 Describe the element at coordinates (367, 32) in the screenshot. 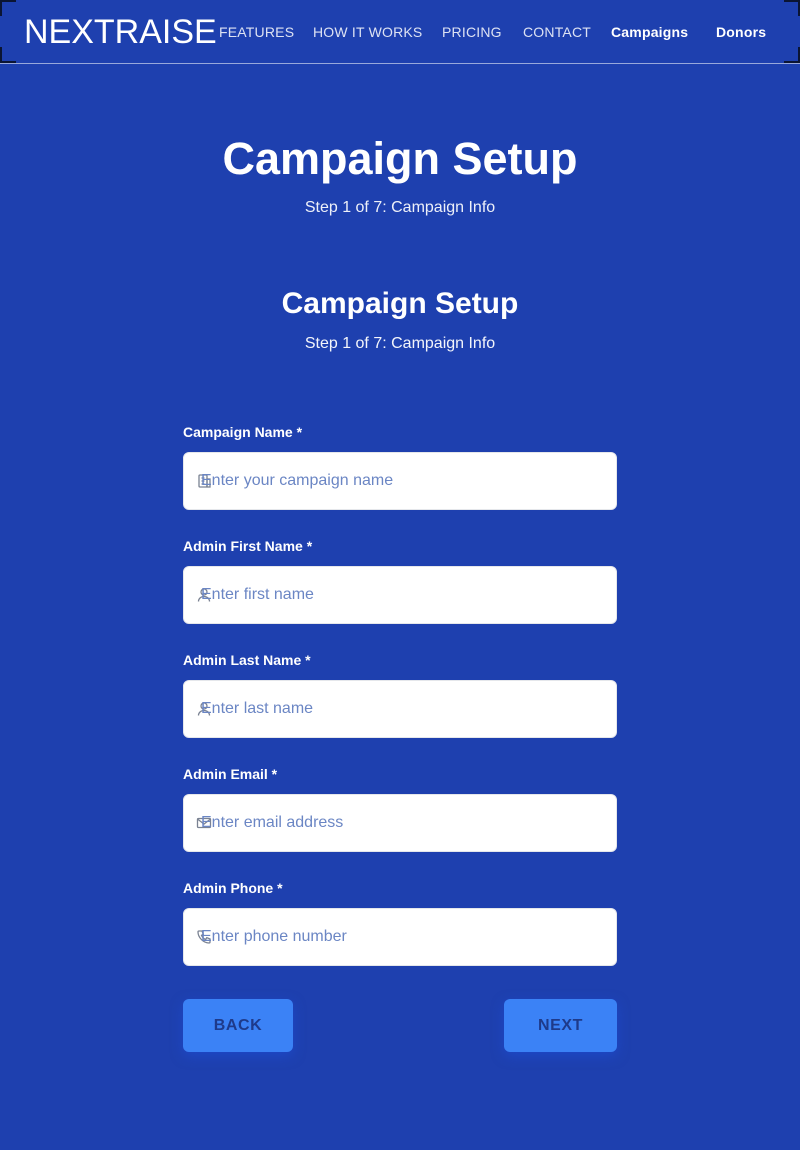

I see `nav-link-how-it-works: HOW IT WORKS` at that location.